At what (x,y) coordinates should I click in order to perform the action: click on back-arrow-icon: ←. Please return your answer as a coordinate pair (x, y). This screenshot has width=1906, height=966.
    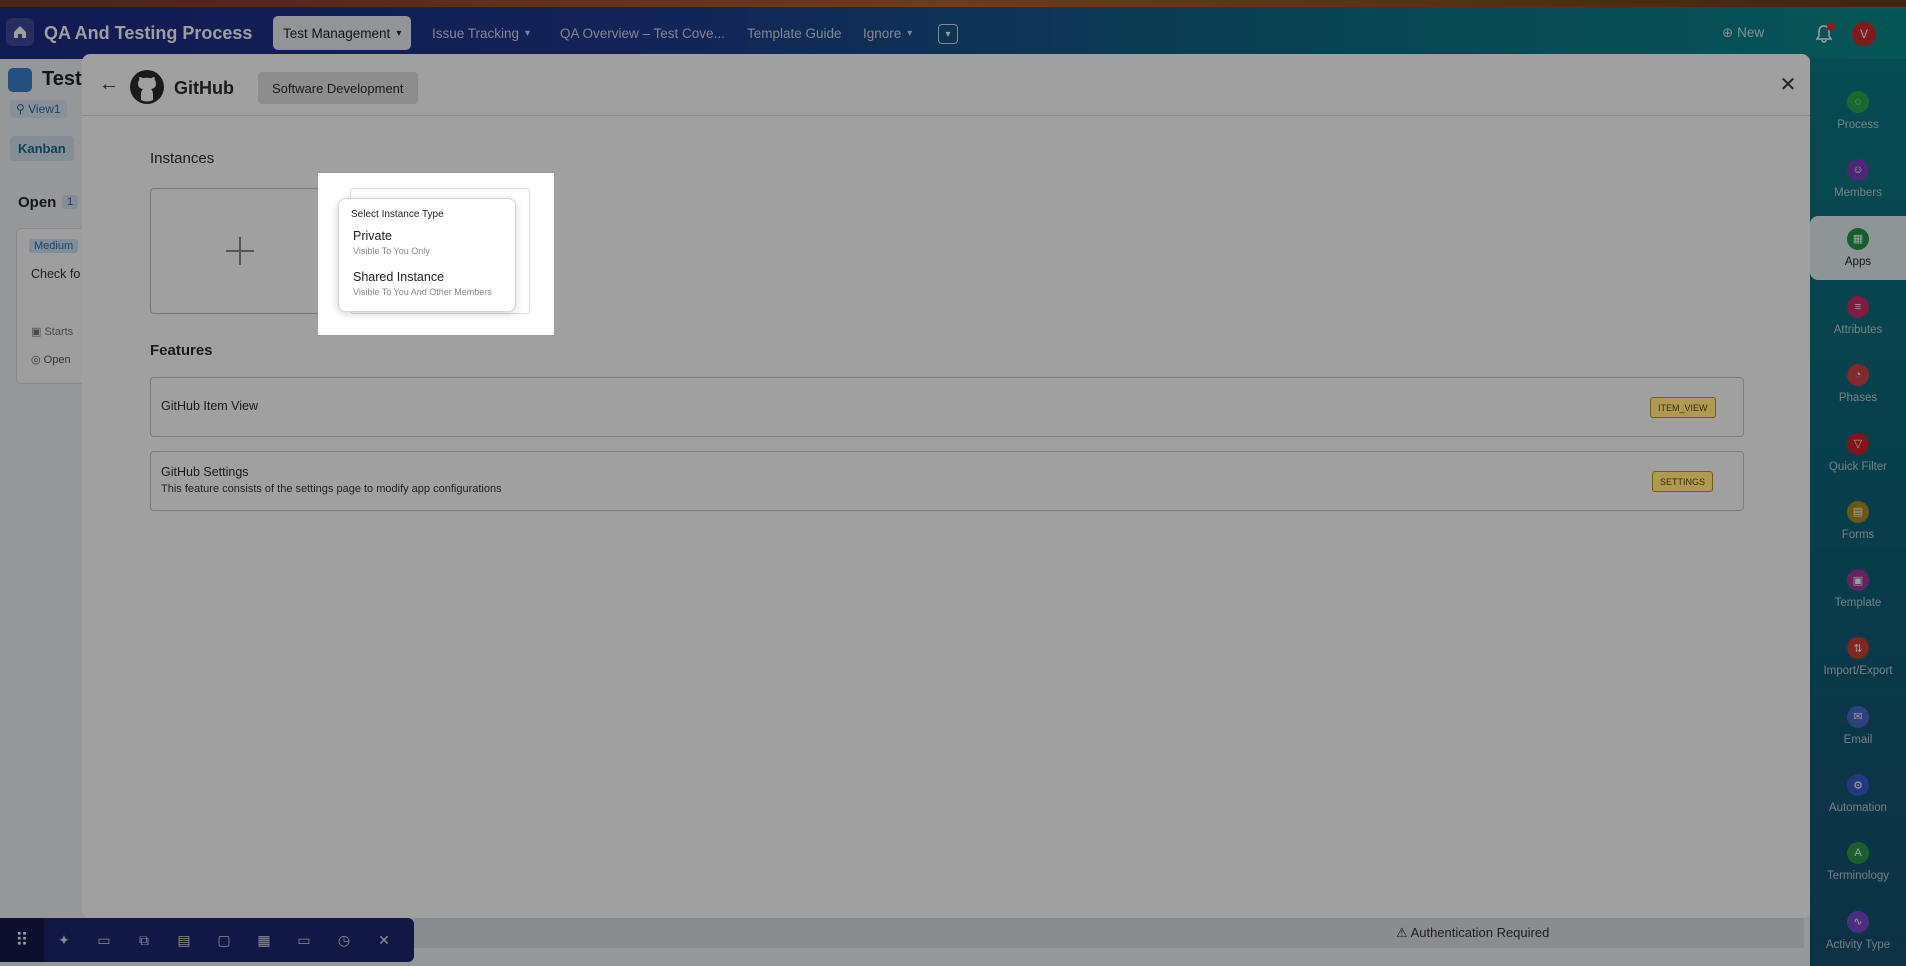
    Looking at the image, I should click on (109, 85).